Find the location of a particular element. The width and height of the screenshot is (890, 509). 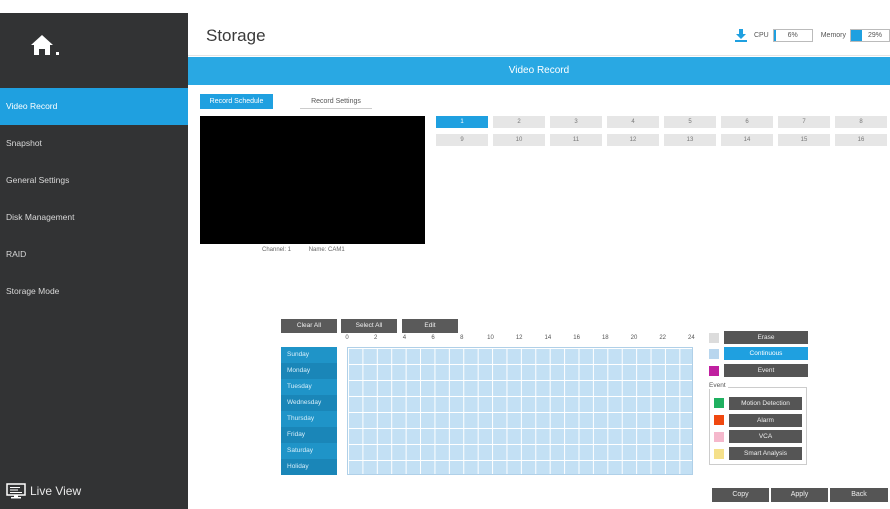

channel-button: 5 is located at coordinates (690, 122).